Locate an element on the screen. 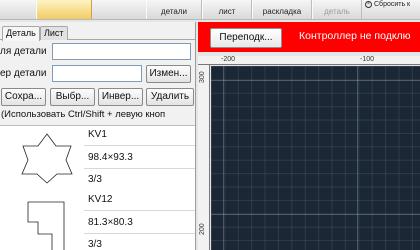 Image resolution: width=420 pixels, height=250 pixels. delete-button: Удалить is located at coordinates (170, 97).